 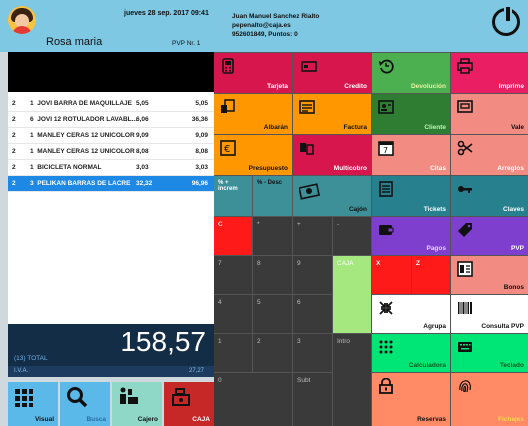 What do you see at coordinates (465, 66) in the screenshot?
I see `printer-icon` at bounding box center [465, 66].